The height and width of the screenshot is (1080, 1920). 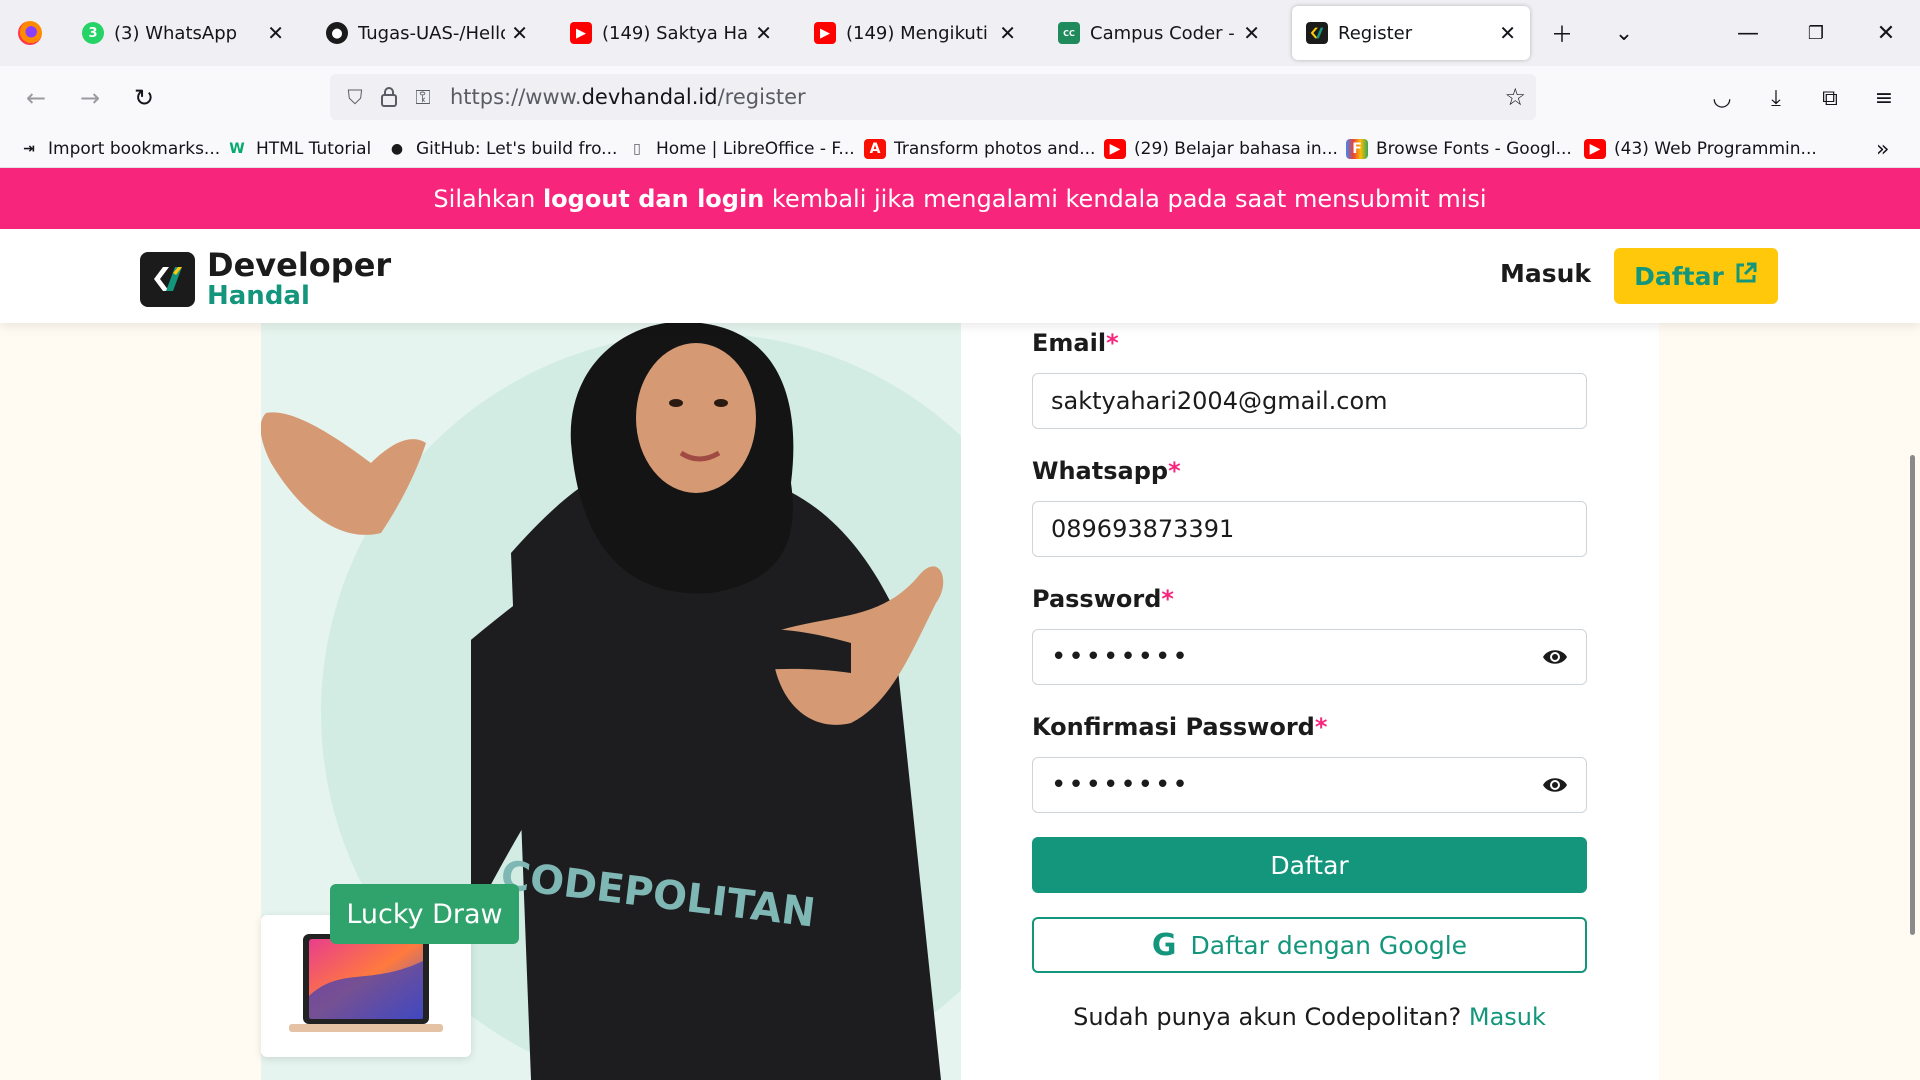 I want to click on campus-coder-icon: CC, so click(x=1069, y=33).